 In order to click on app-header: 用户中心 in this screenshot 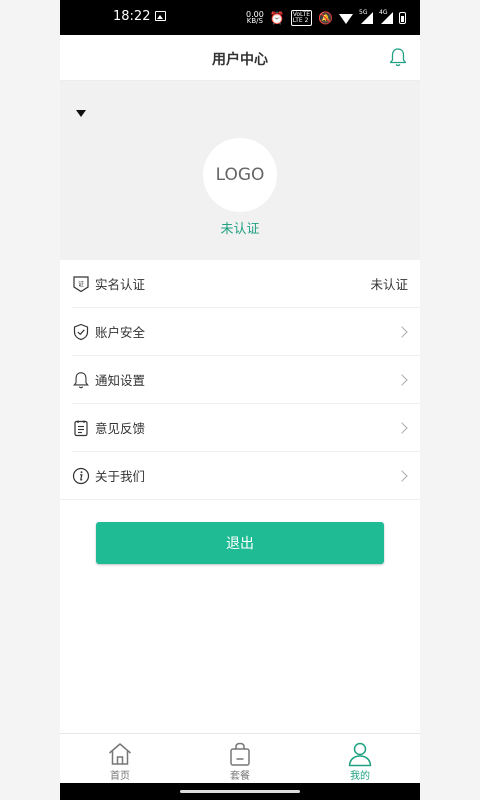, I will do `click(240, 58)`.